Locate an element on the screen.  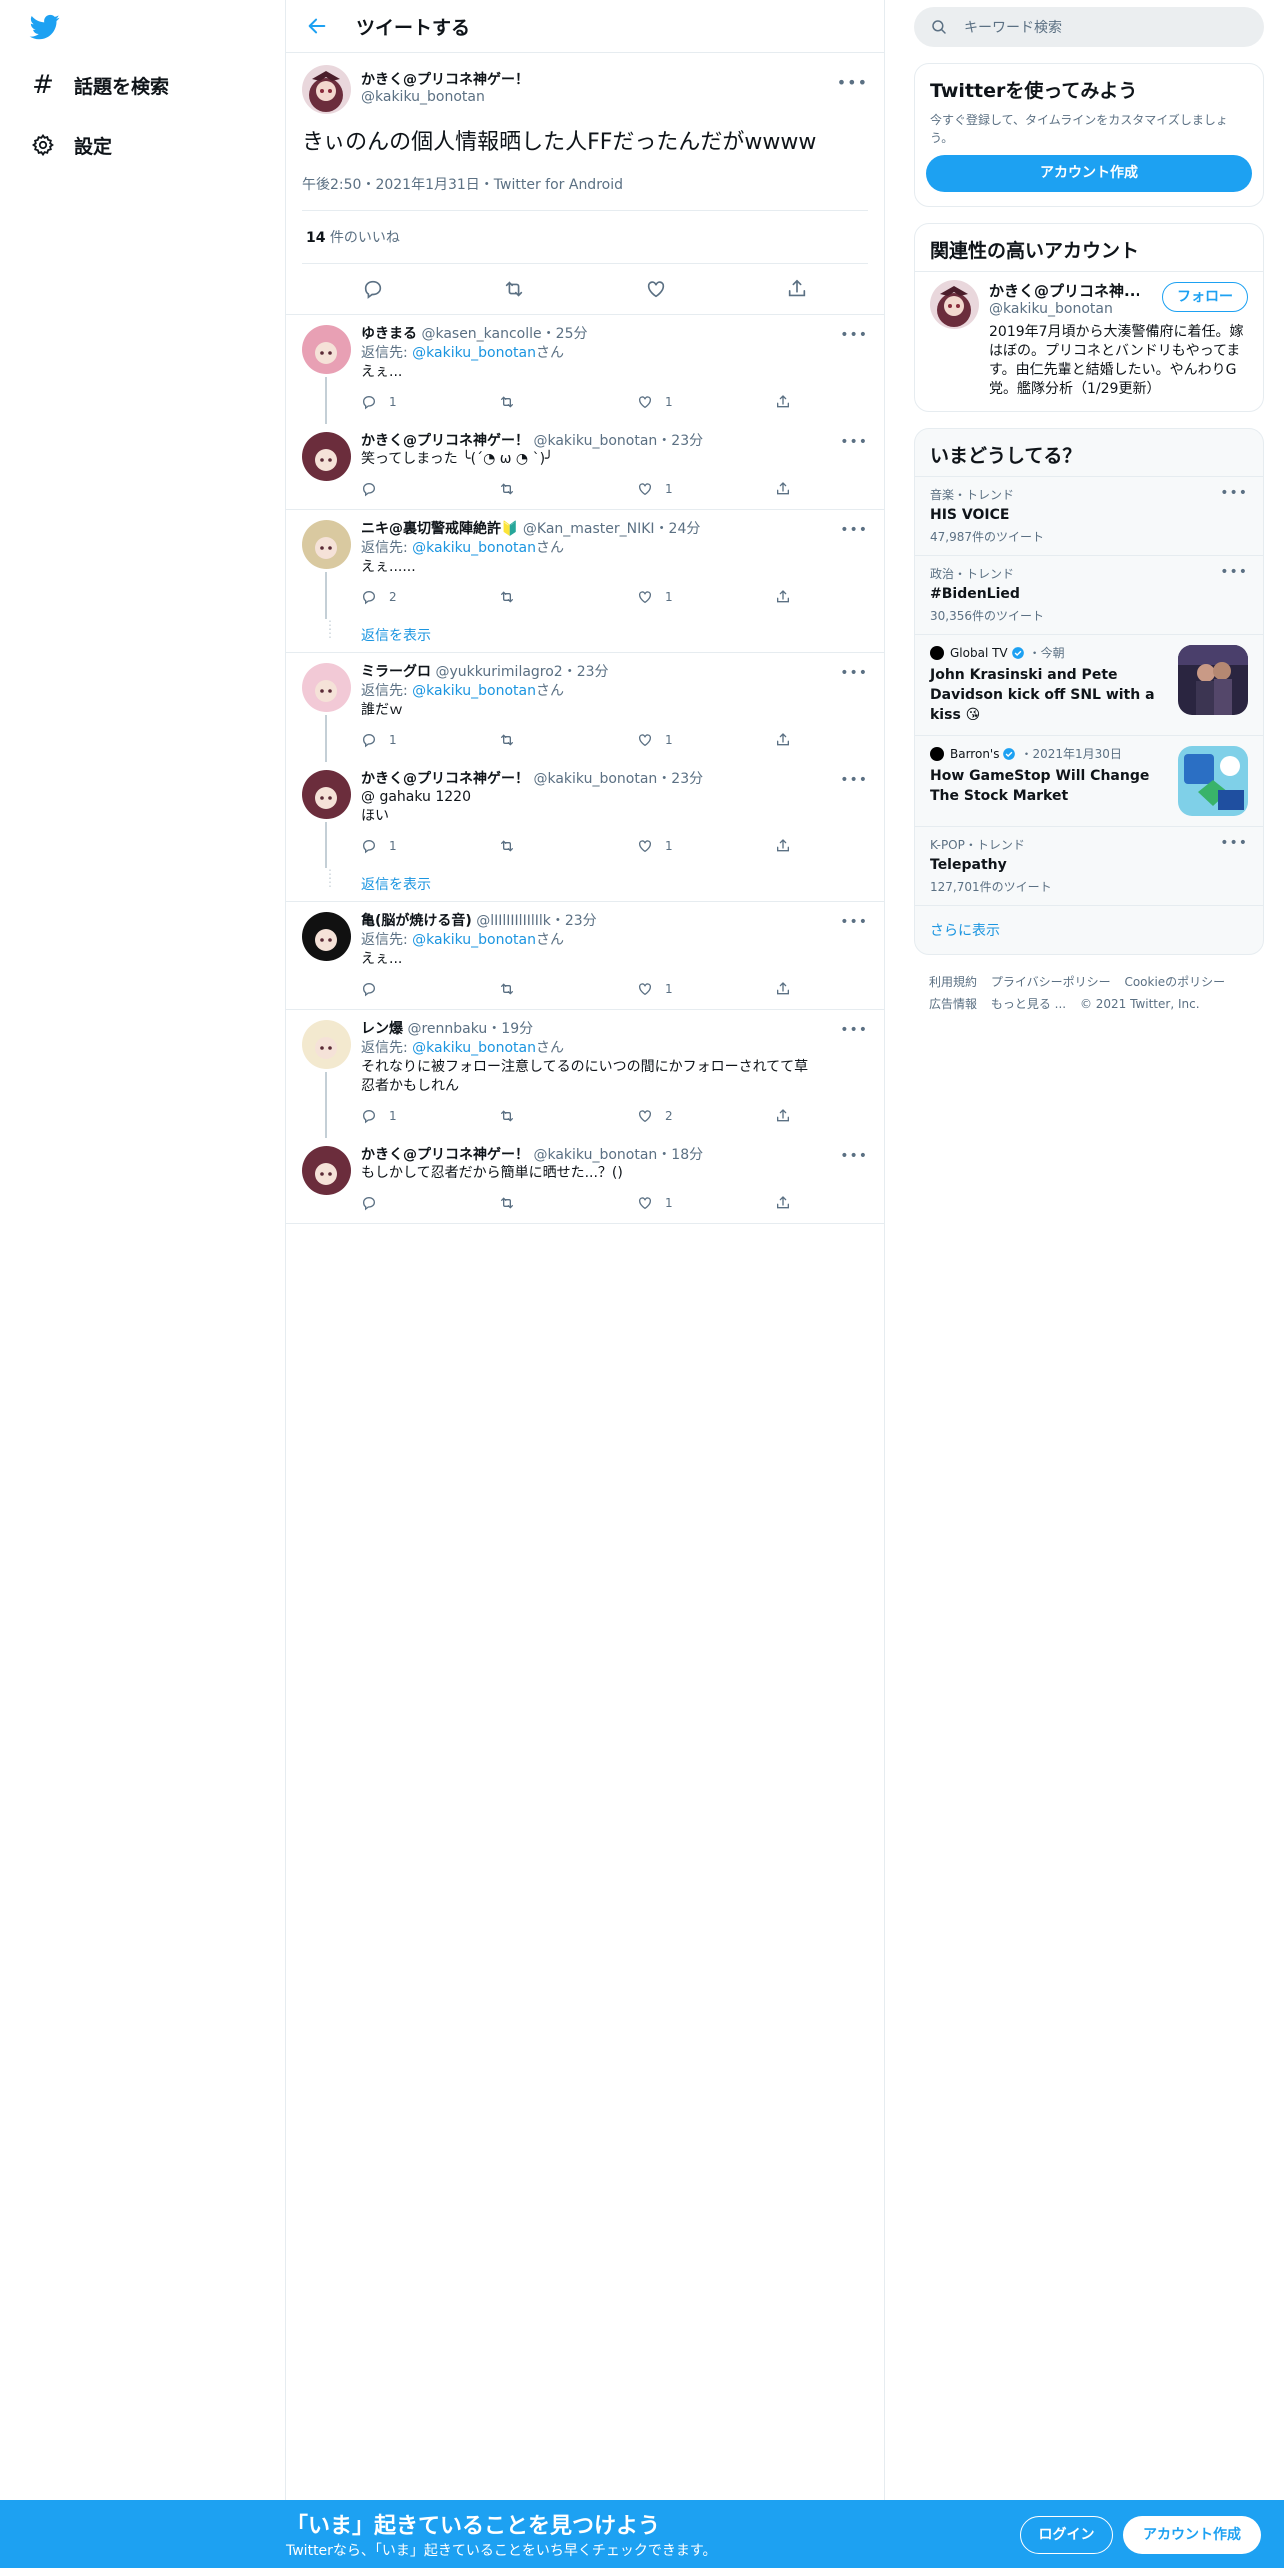
footer-link: プライバシーポリシー is located at coordinates (1051, 982).